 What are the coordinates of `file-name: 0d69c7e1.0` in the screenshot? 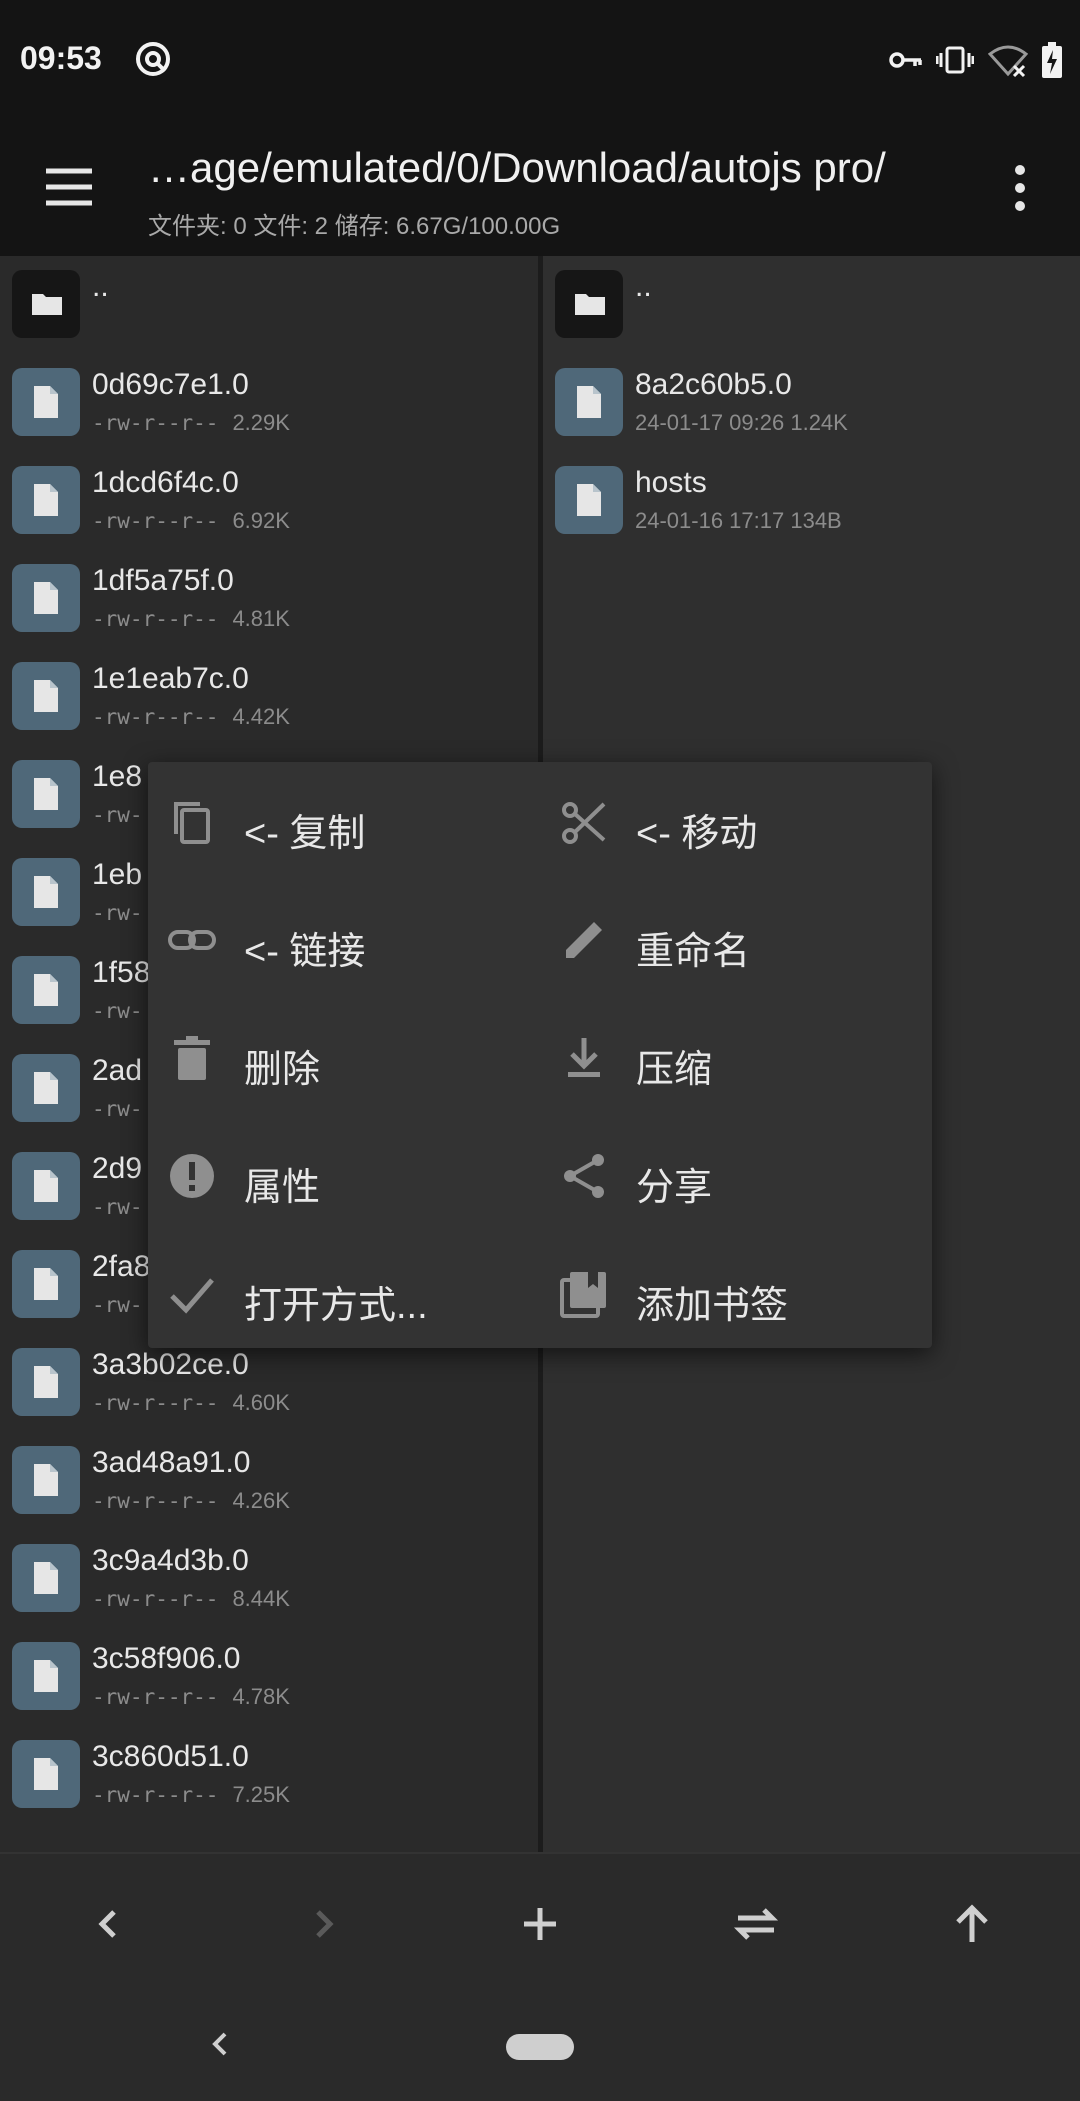 It's located at (170, 384).